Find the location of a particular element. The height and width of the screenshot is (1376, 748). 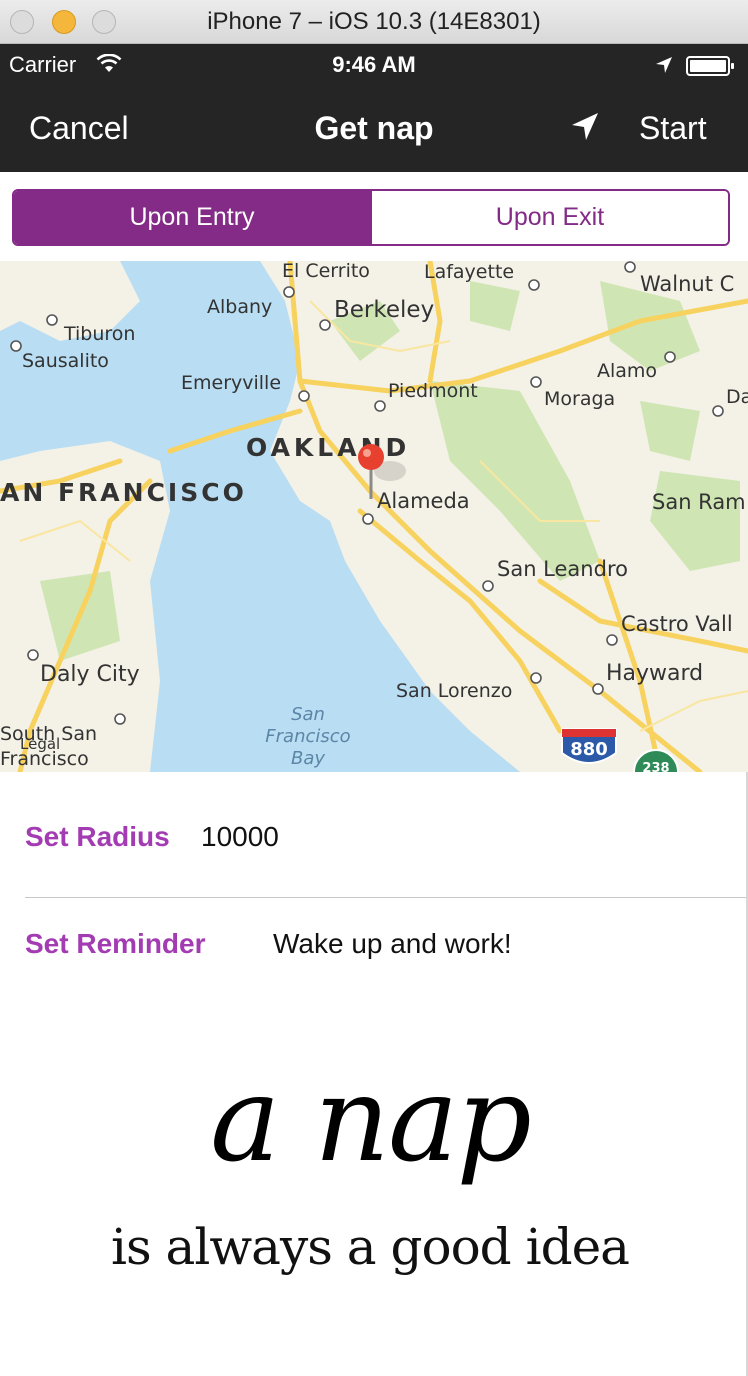

segment-upon-entry: Upon Entry is located at coordinates (192, 217).